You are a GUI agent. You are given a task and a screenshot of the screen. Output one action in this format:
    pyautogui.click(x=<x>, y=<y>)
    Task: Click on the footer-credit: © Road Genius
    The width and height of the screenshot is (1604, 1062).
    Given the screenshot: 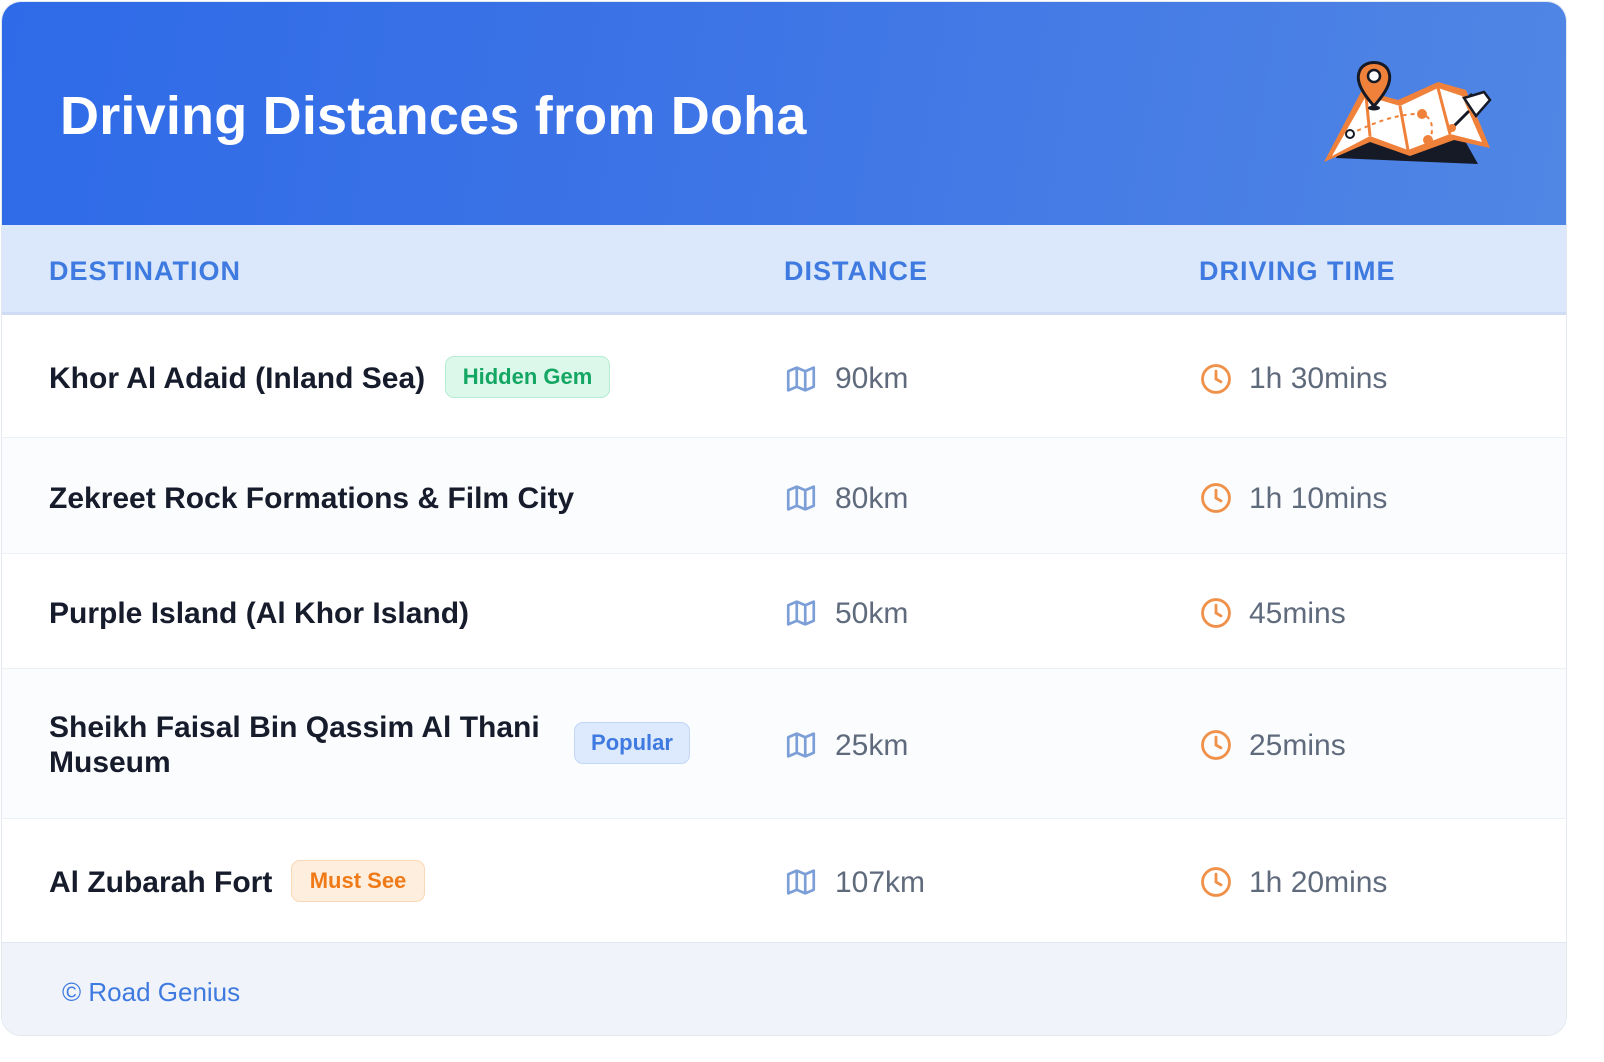 What is the action you would take?
    pyautogui.click(x=151, y=992)
    